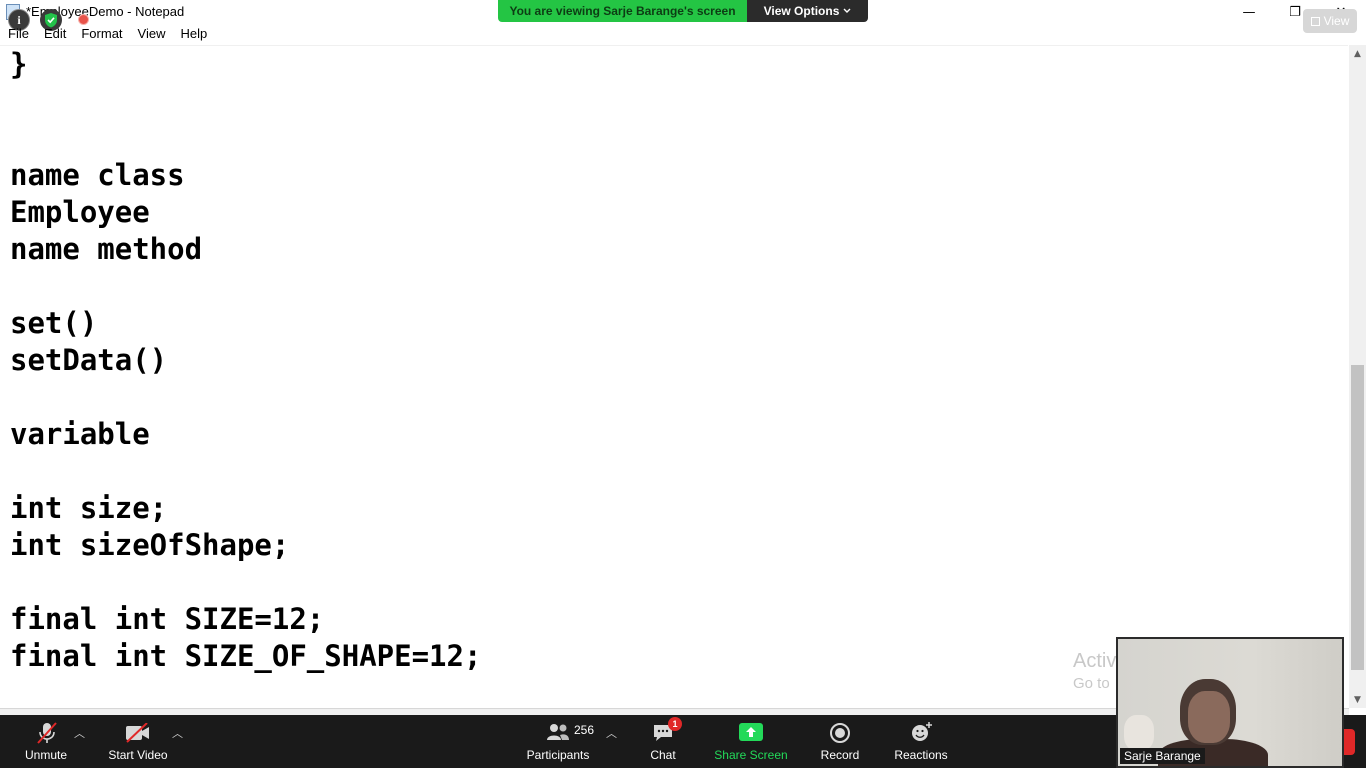 The image size is (1366, 768). What do you see at coordinates (167, 619) in the screenshot?
I see `code-line: final int SIZE=12;` at bounding box center [167, 619].